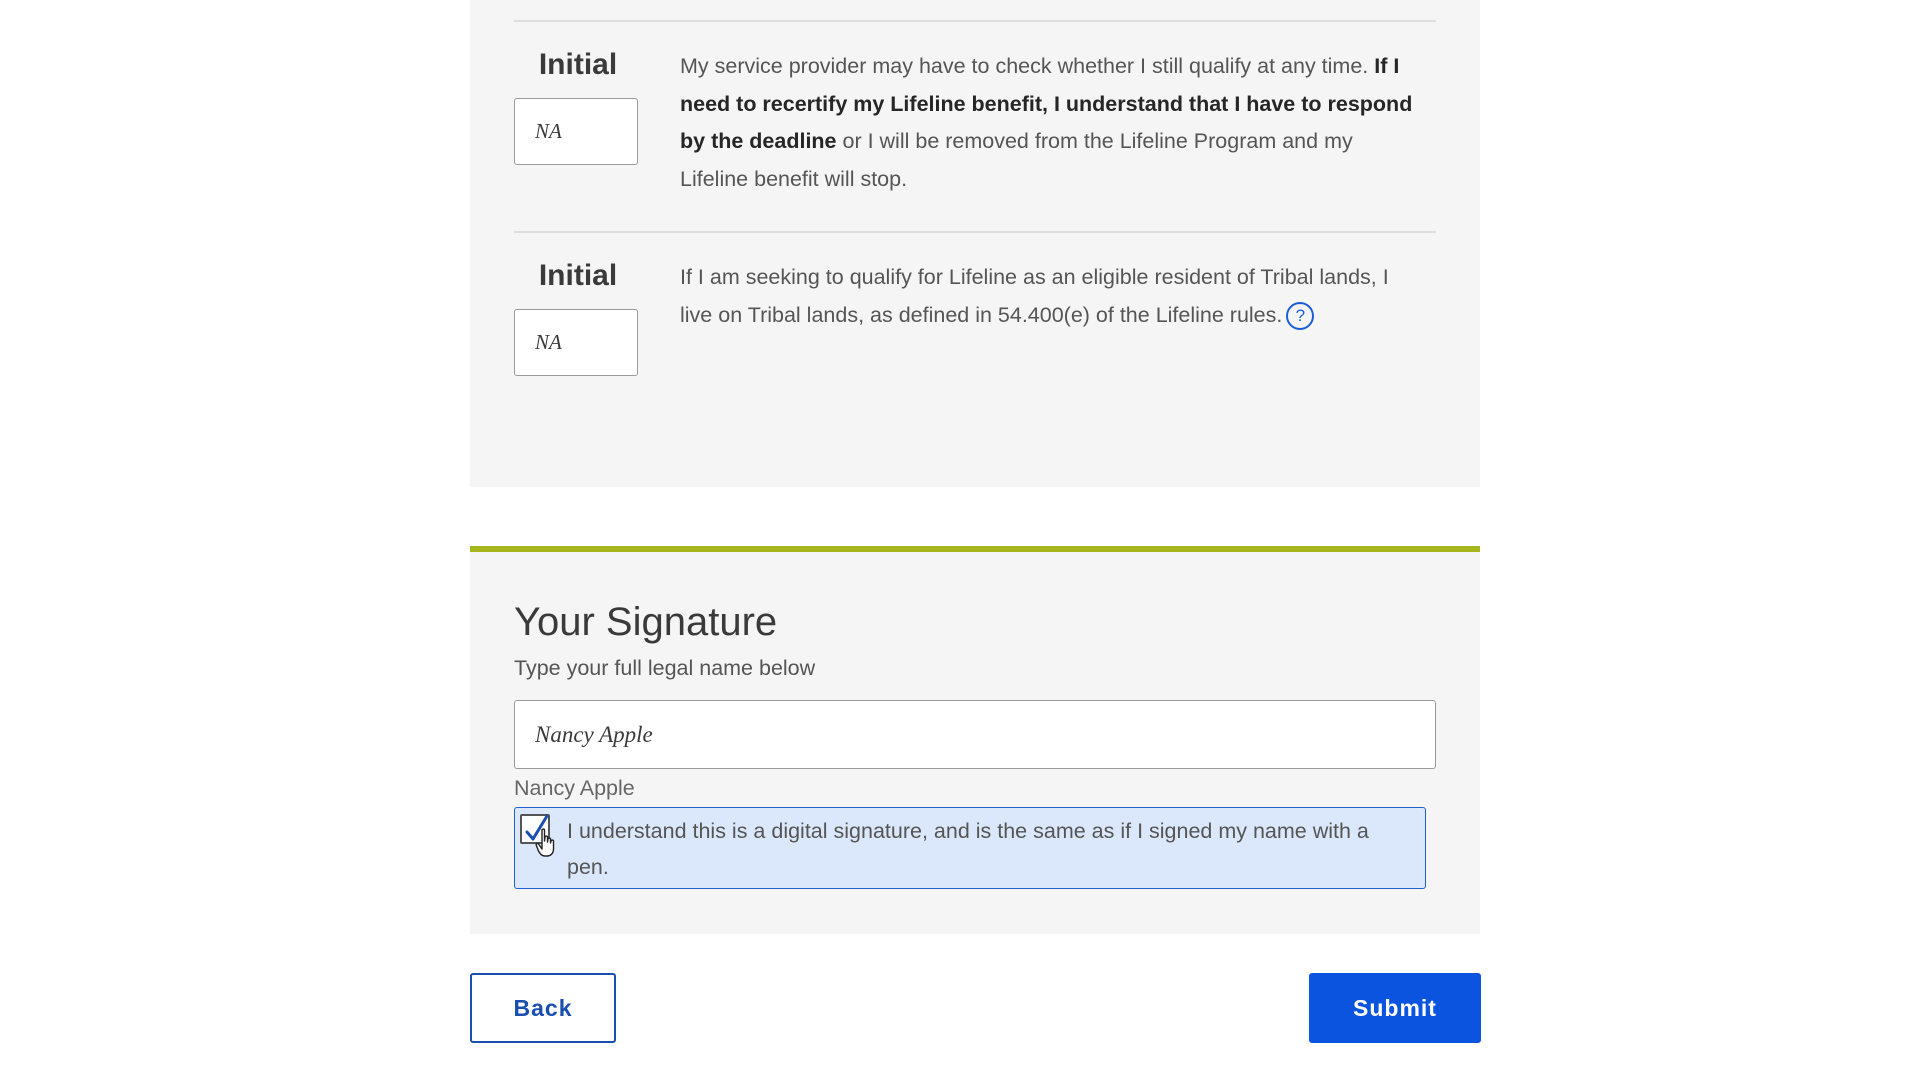  Describe the element at coordinates (665, 668) in the screenshot. I see `signature-instructions: Type your full legal name below` at that location.